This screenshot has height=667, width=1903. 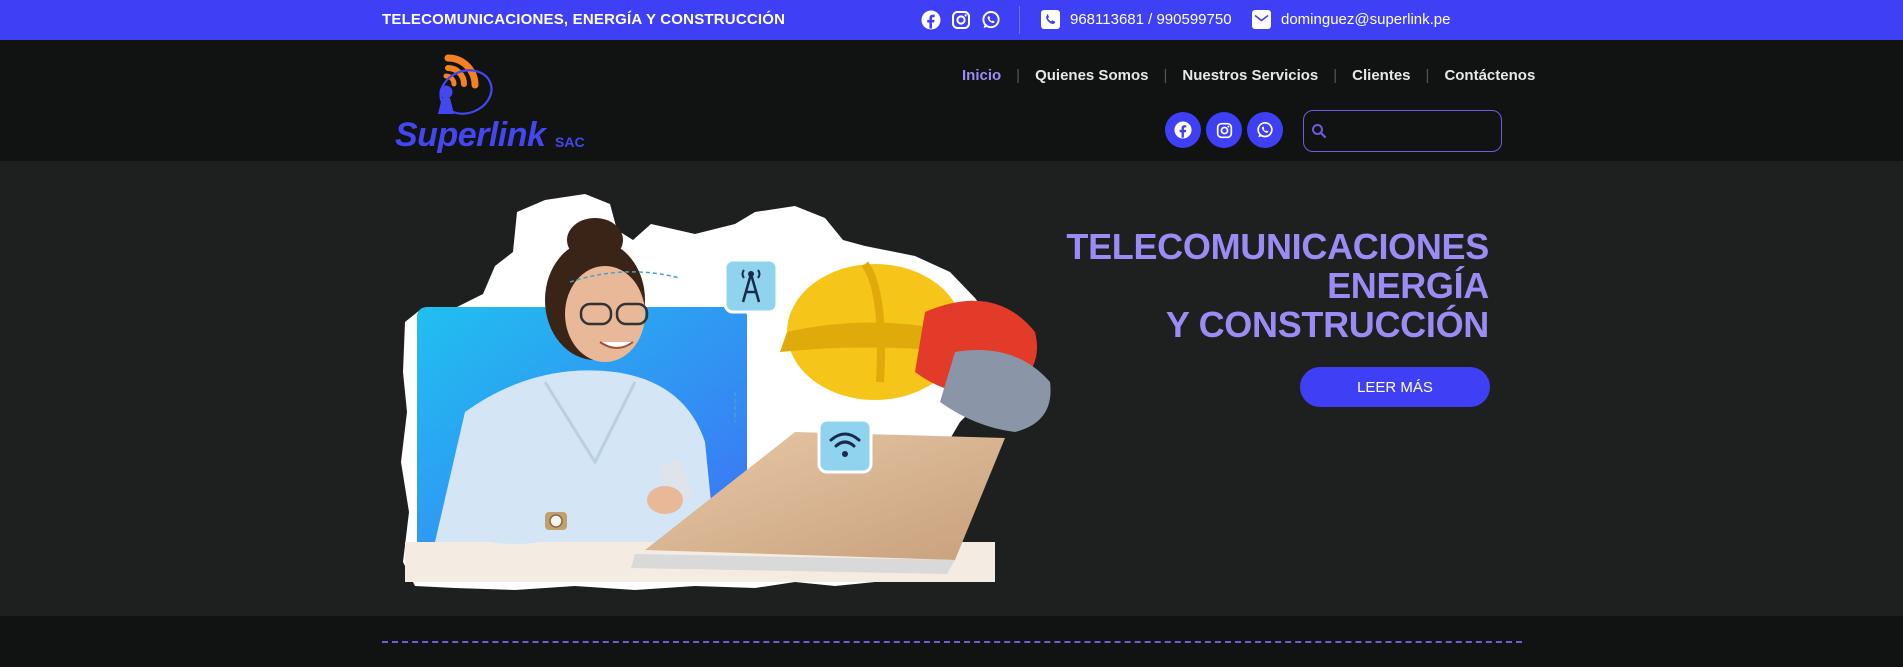 I want to click on logo-suffix: SAC, so click(x=570, y=142).